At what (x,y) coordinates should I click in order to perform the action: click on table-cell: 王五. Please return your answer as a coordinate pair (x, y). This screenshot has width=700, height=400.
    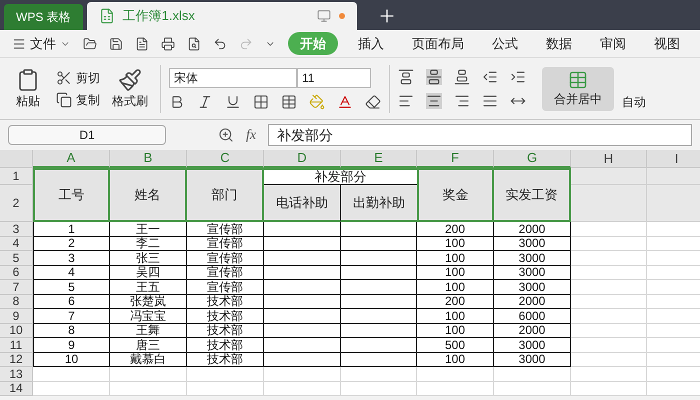
    Looking at the image, I should click on (148, 287).